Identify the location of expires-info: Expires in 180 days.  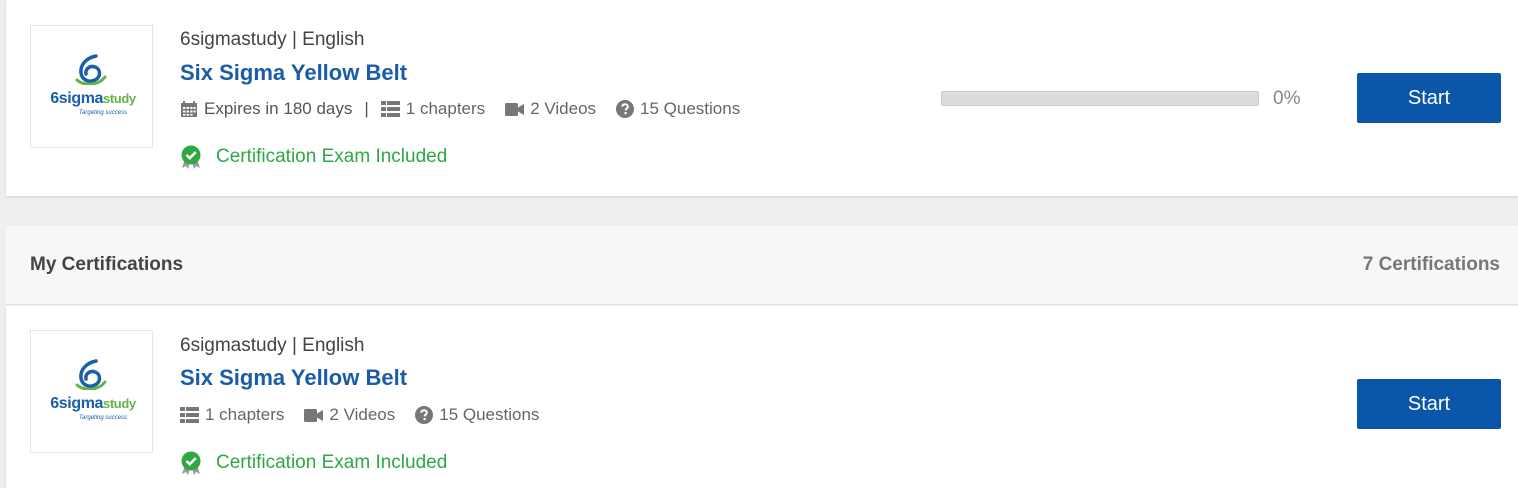
(266, 109).